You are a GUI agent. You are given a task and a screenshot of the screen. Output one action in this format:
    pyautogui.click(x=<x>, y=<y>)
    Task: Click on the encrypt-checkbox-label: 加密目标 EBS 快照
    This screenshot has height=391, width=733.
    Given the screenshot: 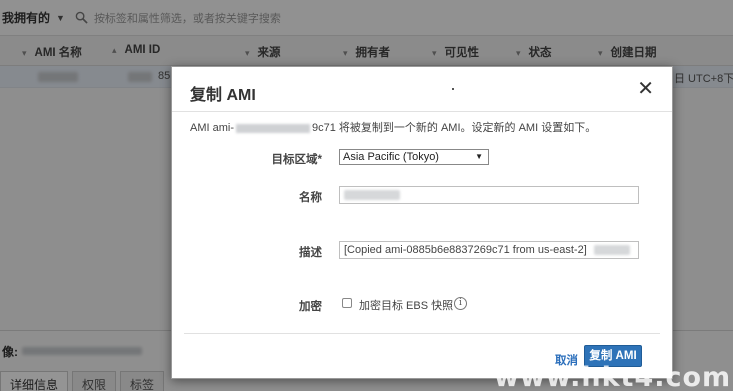 What is the action you would take?
    pyautogui.click(x=406, y=306)
    